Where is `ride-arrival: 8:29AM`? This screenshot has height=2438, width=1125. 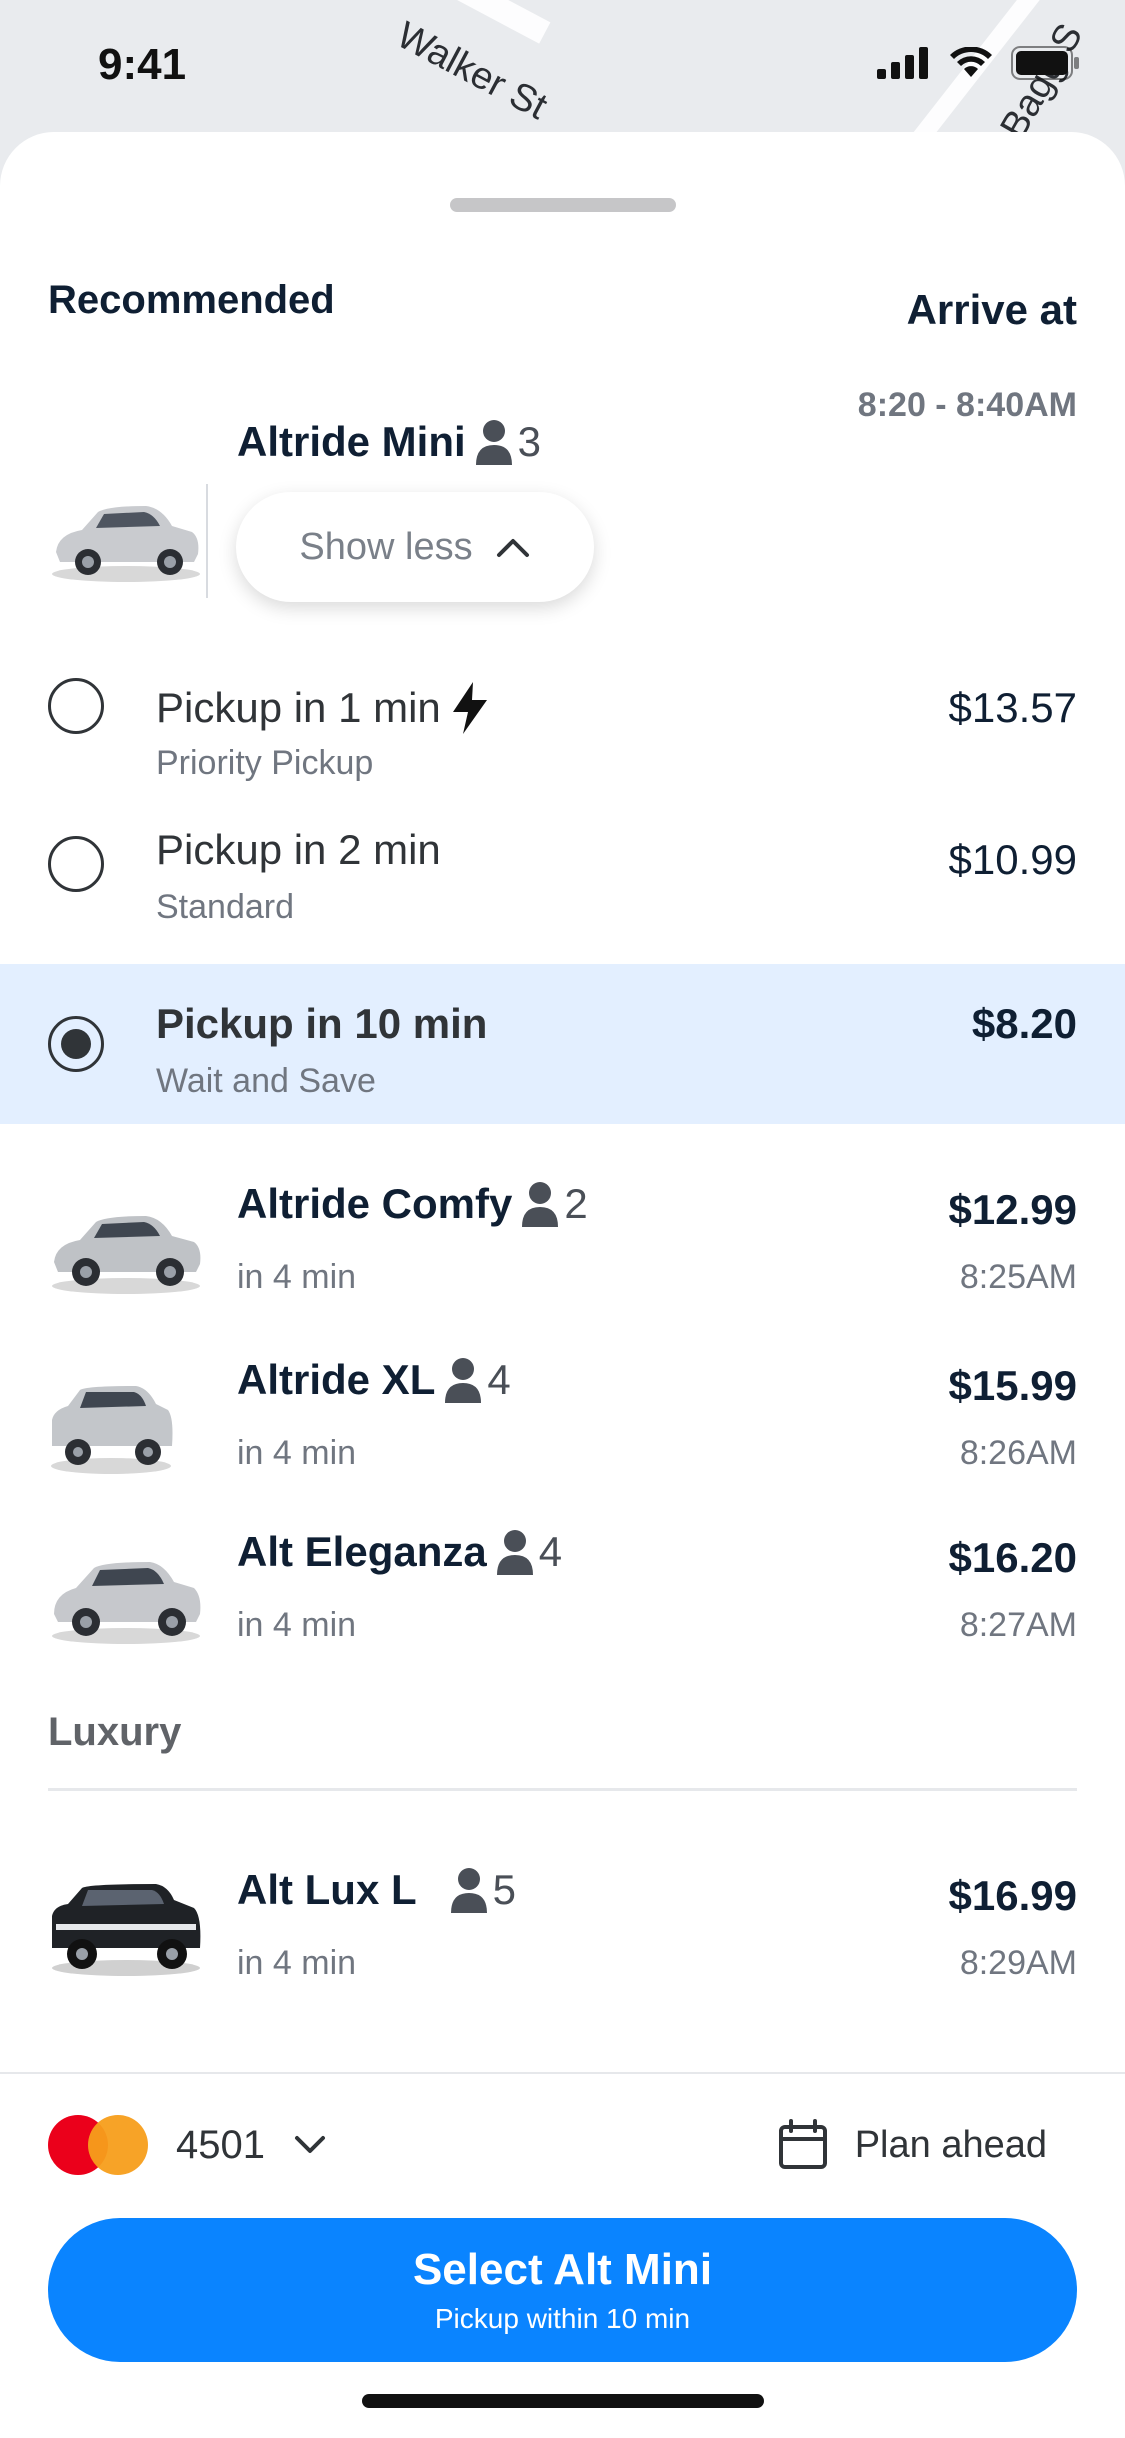
ride-arrival: 8:29AM is located at coordinates (1018, 1963).